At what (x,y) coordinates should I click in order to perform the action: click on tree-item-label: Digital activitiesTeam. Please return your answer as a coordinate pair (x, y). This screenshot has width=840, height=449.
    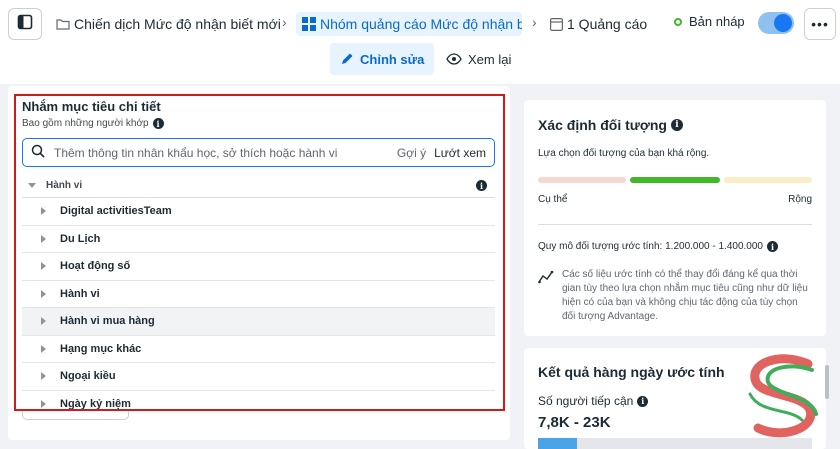
    Looking at the image, I should click on (116, 211).